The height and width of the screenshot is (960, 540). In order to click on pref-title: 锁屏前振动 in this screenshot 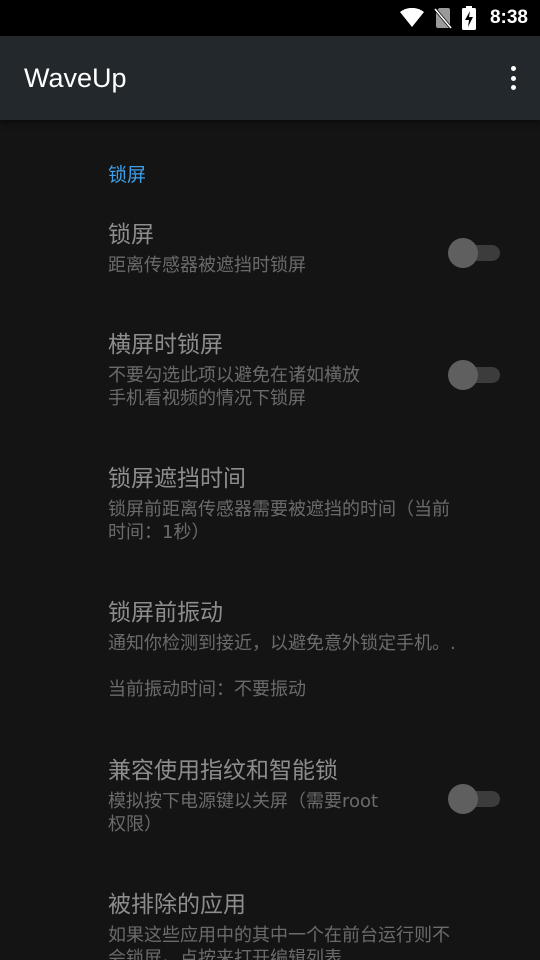, I will do `click(165, 613)`.